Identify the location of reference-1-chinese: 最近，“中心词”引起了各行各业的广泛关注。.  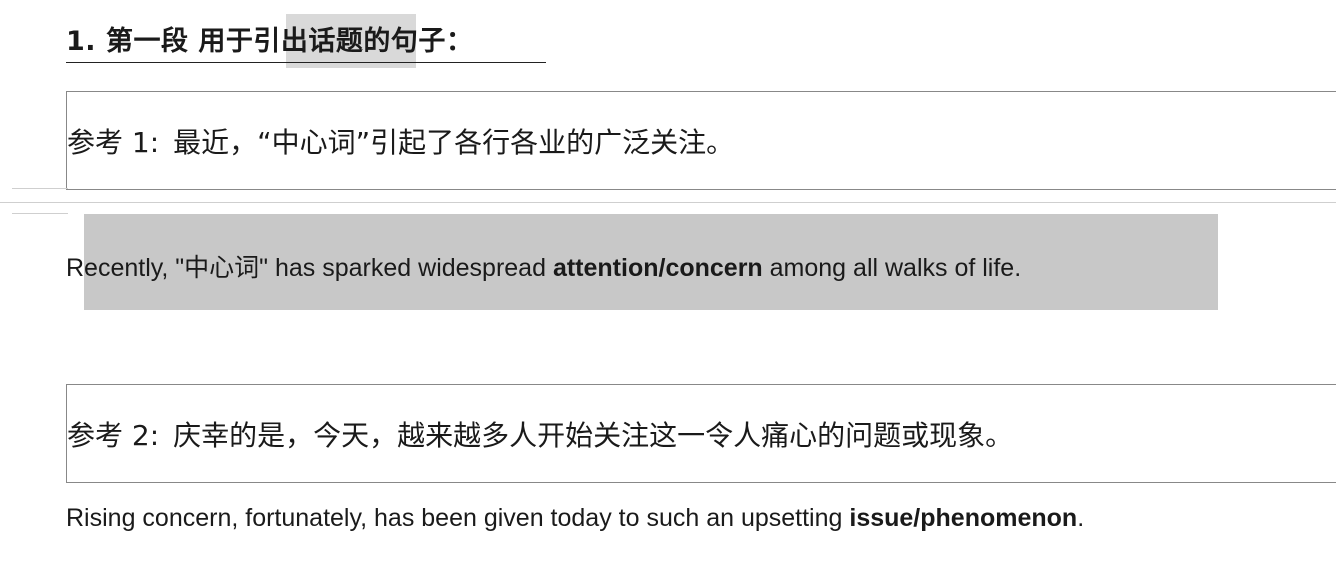
(454, 142).